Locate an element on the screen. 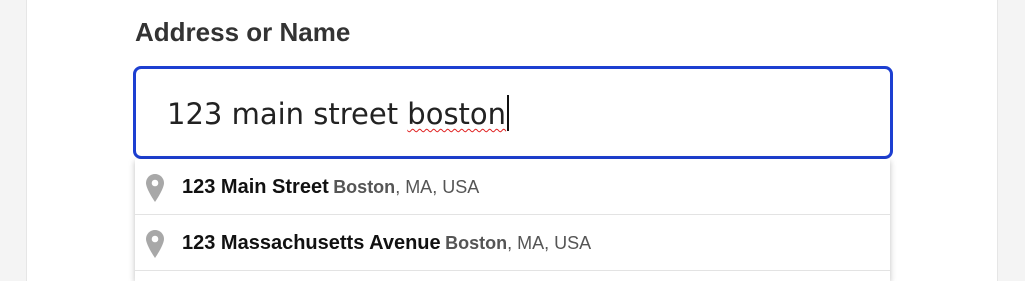  address-field-label: Address or Name is located at coordinates (243, 32).